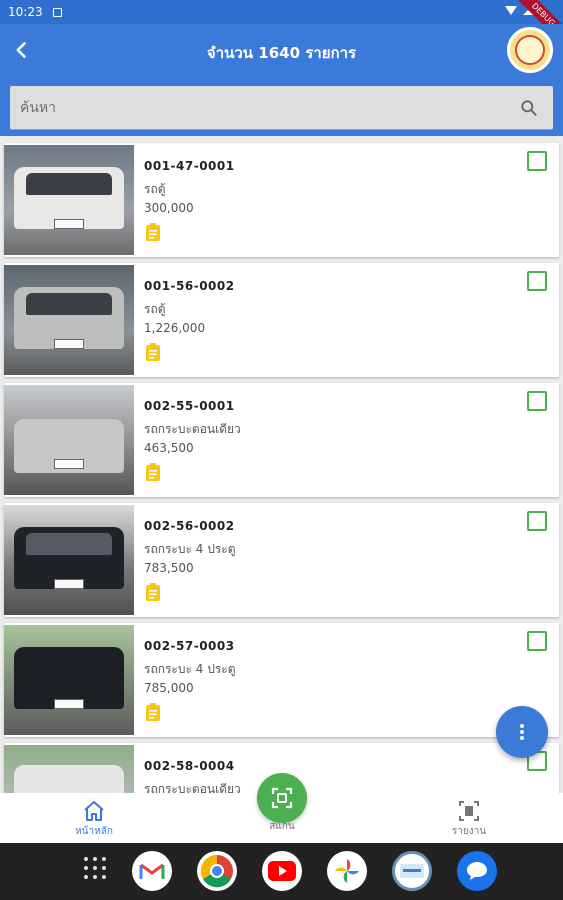 The height and width of the screenshot is (900, 563). Describe the element at coordinates (281, 320) in the screenshot. I see `list-item: 001-56-0002 รถตู้ 1,226,000` at that location.